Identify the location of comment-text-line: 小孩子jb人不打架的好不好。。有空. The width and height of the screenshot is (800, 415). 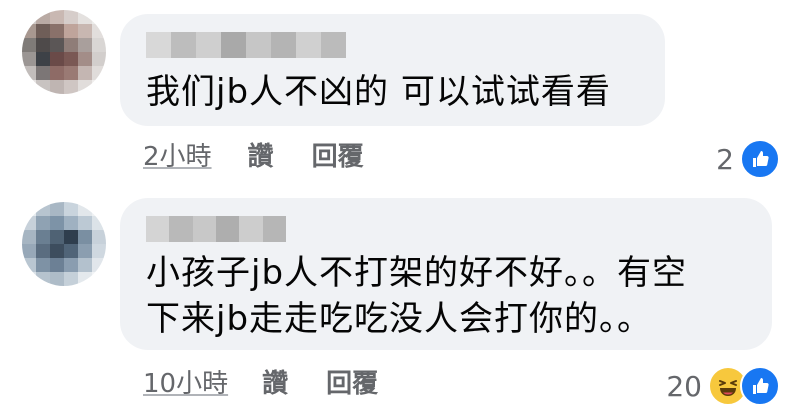
(417, 273).